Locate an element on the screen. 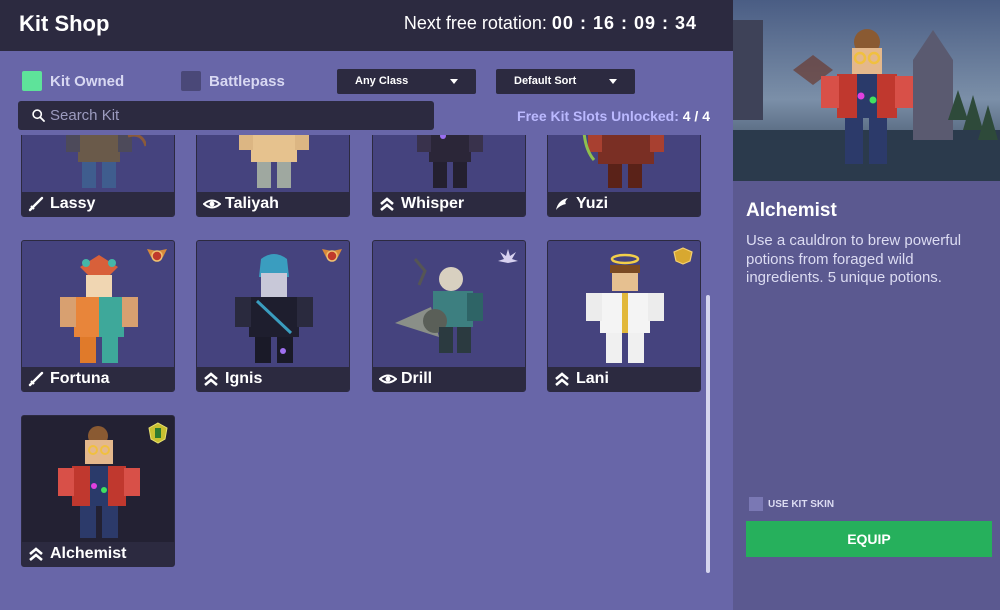 The image size is (1000, 610). equip-button: EQUIP is located at coordinates (869, 539).